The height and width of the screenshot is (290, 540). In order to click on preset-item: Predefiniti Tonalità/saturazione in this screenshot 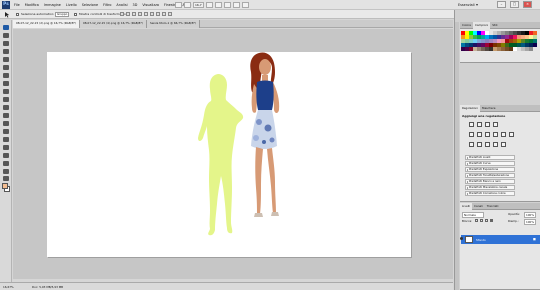, I will do `click(490, 175)`.